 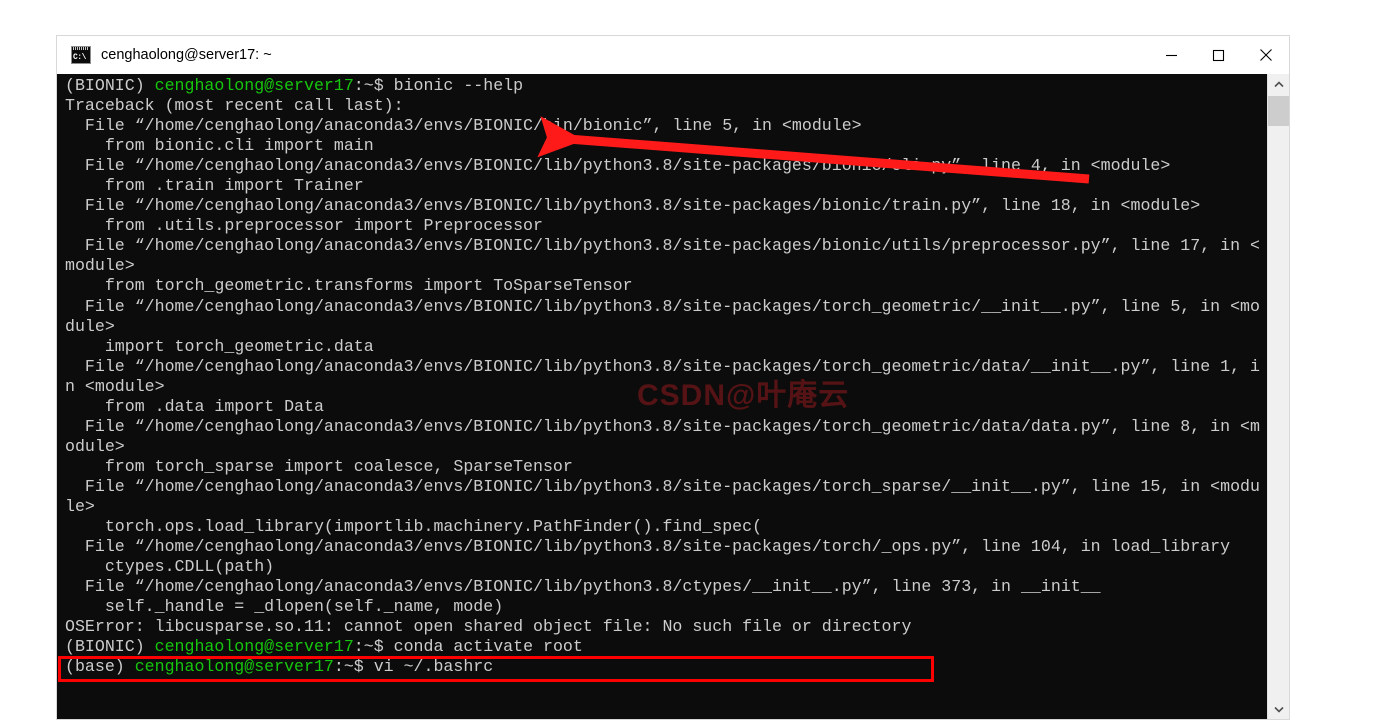 What do you see at coordinates (194, 406) in the screenshot?
I see `terminal-segment: from .data import Data` at bounding box center [194, 406].